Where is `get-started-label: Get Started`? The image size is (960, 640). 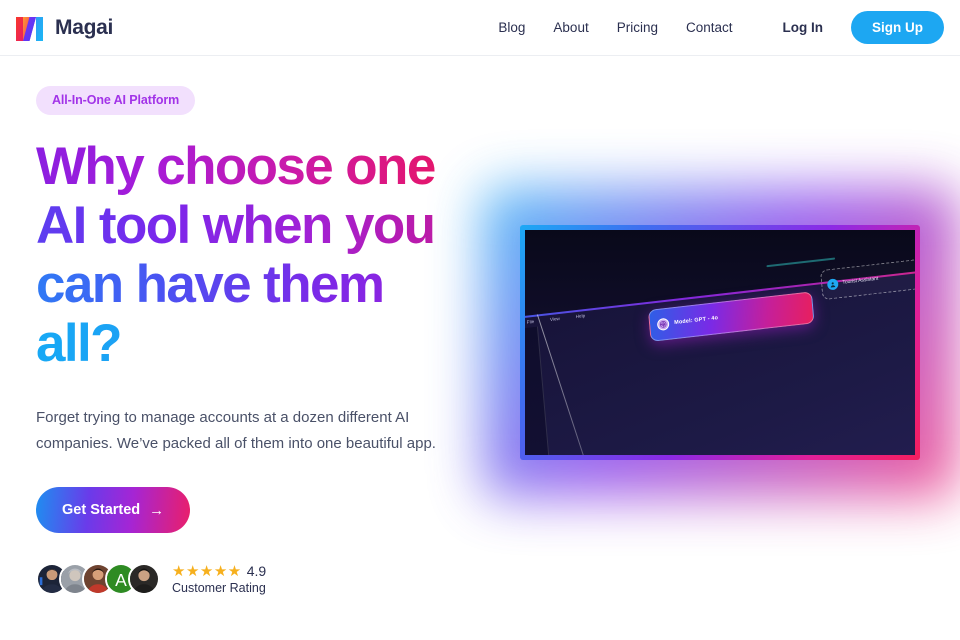 get-started-label: Get Started is located at coordinates (101, 510).